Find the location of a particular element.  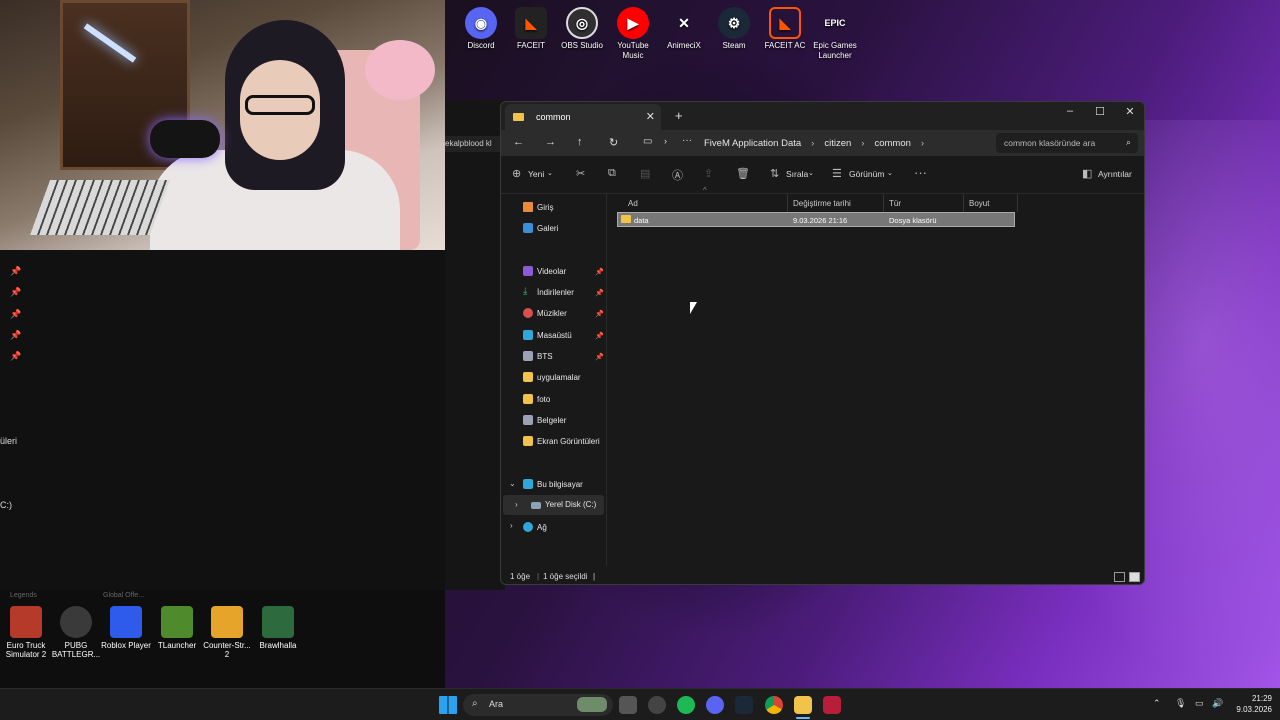

document-icon is located at coordinates (528, 356).